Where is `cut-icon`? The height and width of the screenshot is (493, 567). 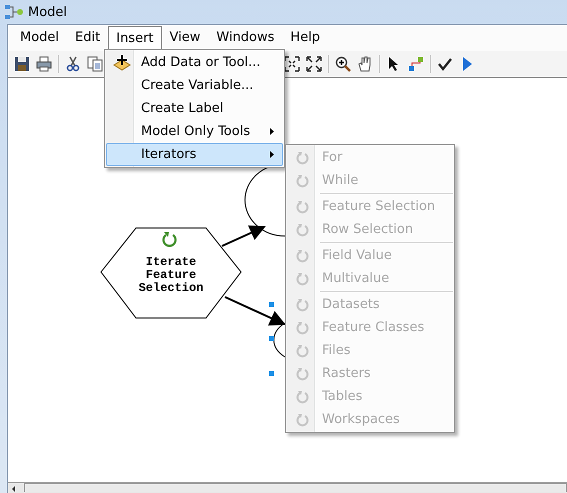
cut-icon is located at coordinates (73, 64).